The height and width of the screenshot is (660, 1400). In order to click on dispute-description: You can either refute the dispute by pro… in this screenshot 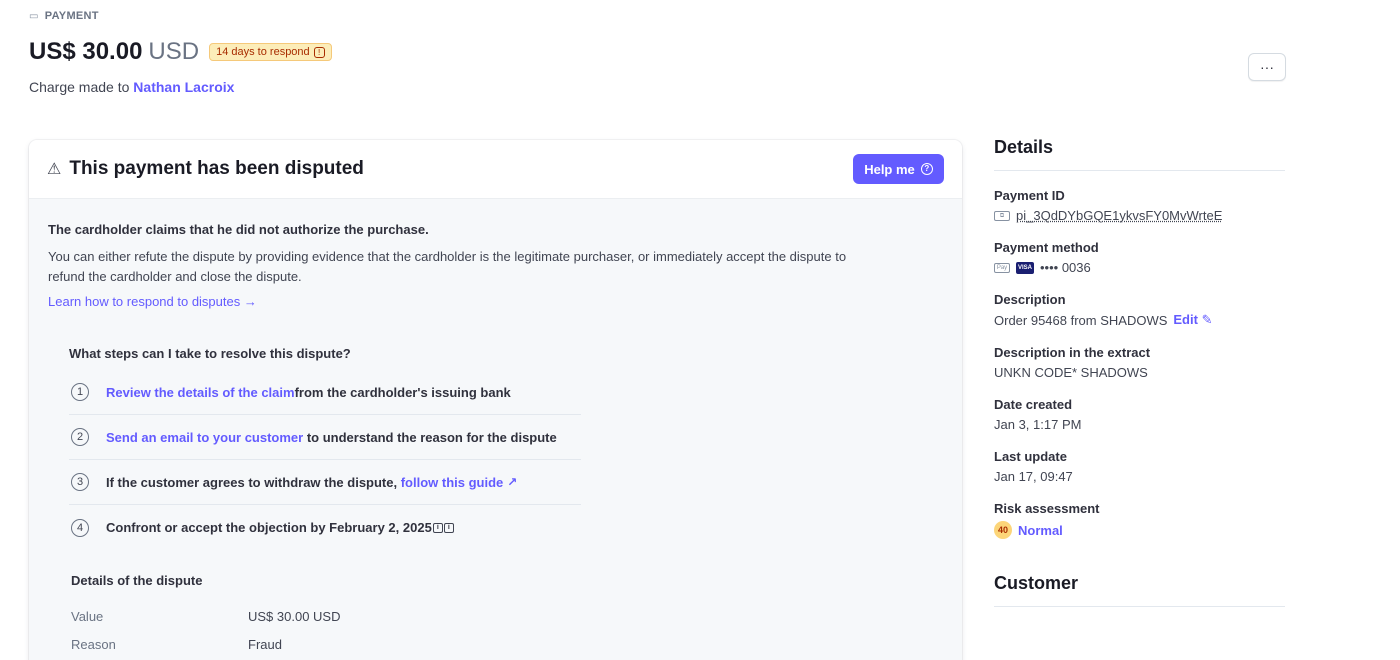, I will do `click(447, 266)`.